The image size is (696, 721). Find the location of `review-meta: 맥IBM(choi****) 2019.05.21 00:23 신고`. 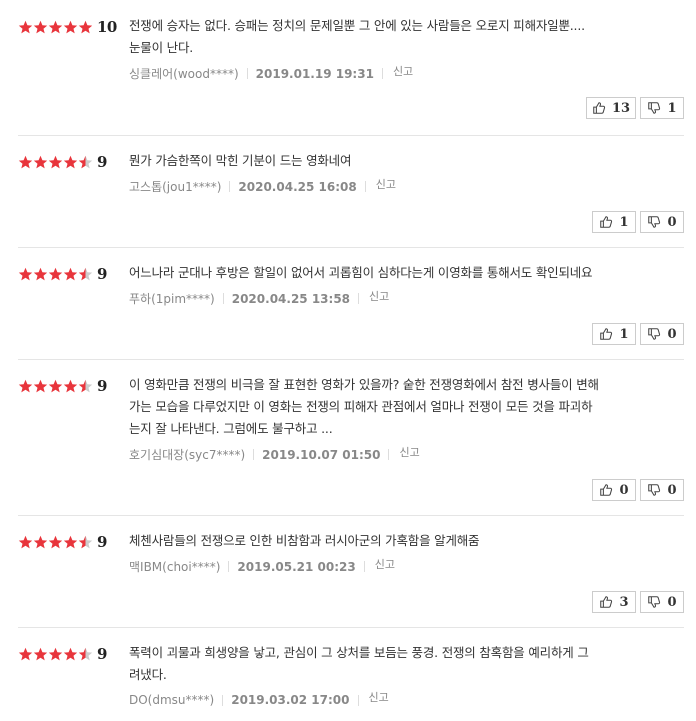

review-meta: 맥IBM(choi****) 2019.05.21 00:23 신고 is located at coordinates (406, 566).